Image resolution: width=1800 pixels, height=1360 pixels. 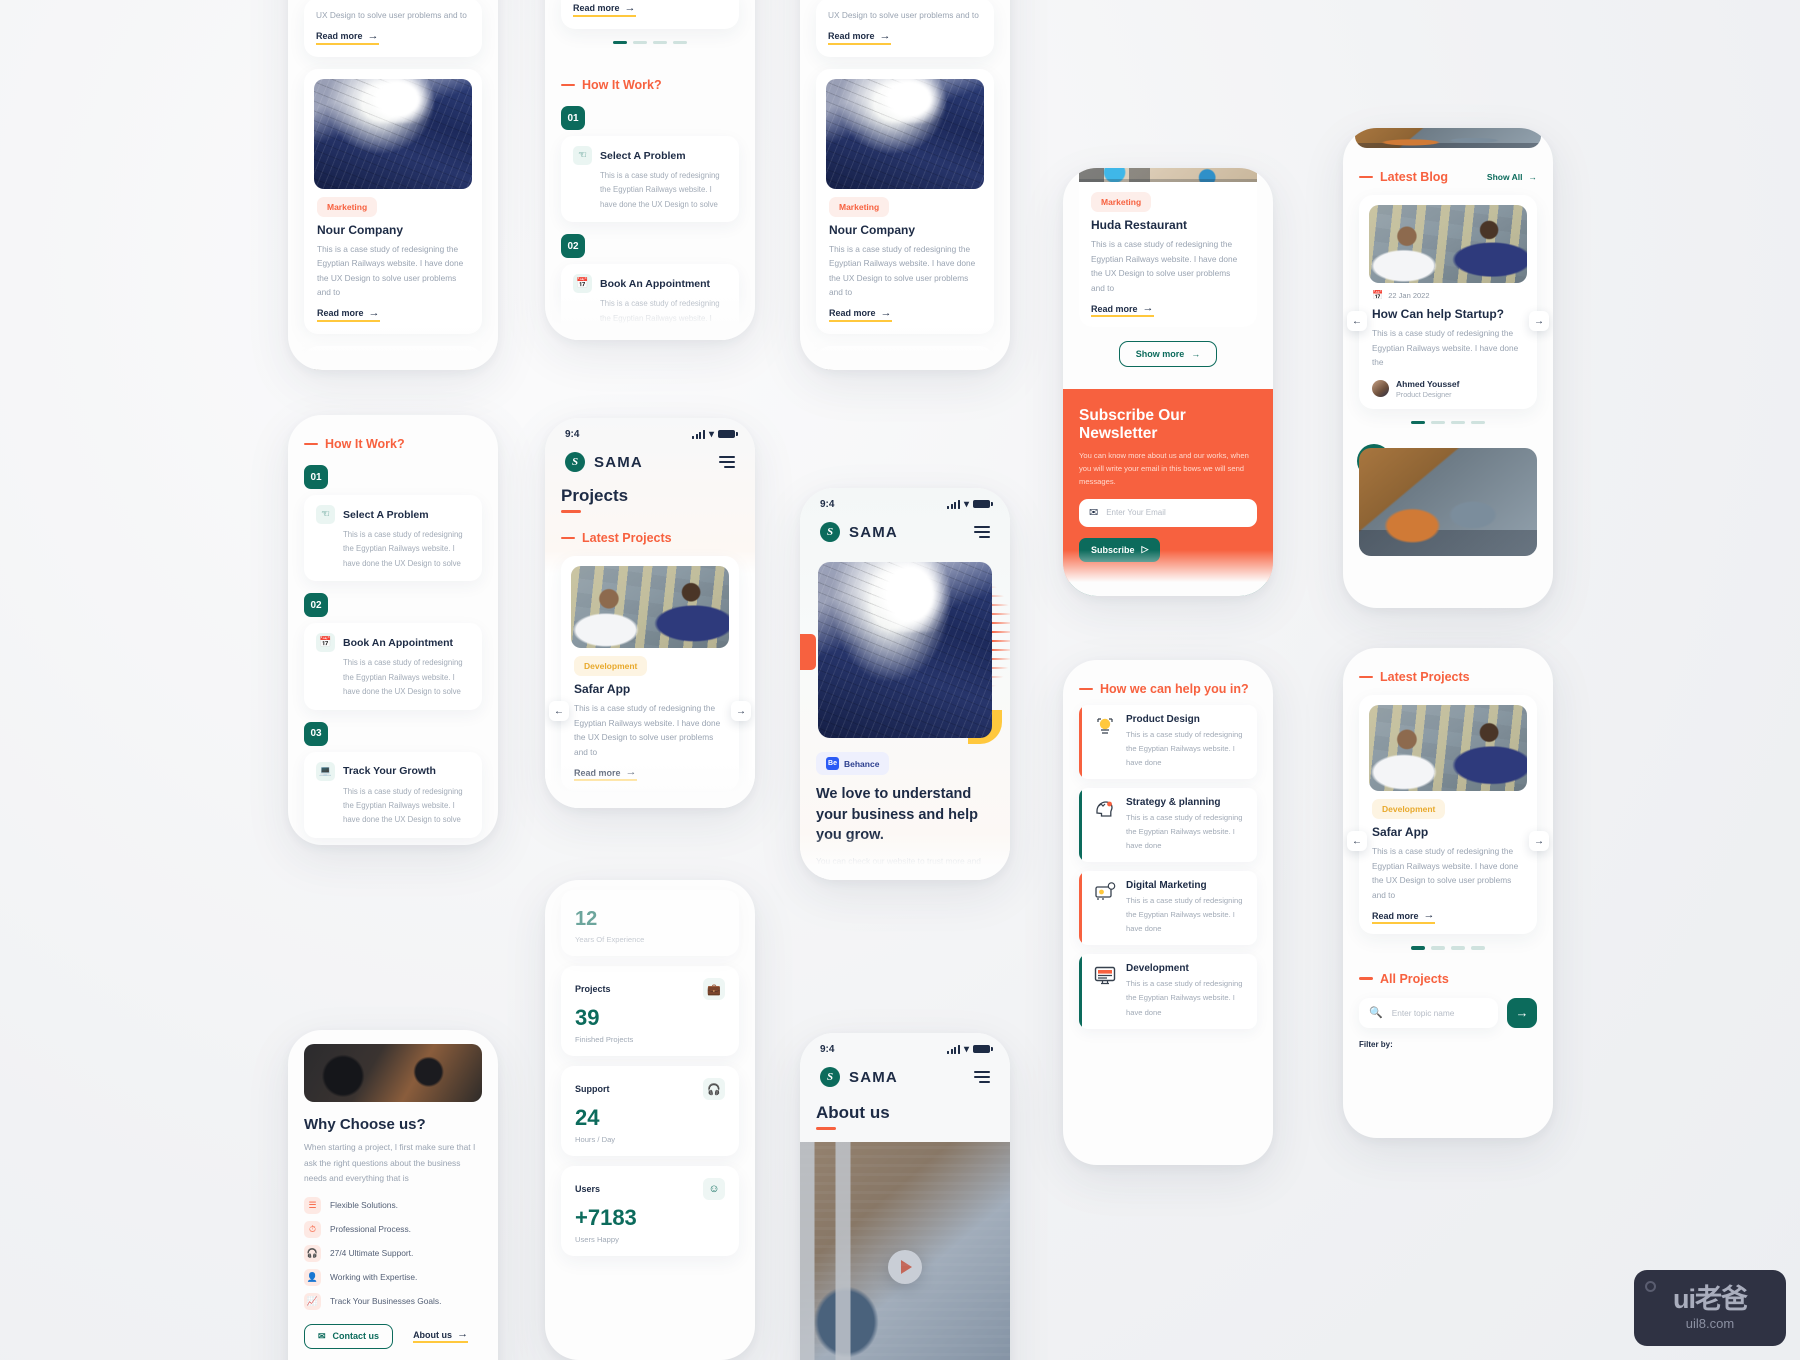 I want to click on feature-label: Working with Expertise., so click(x=374, y=1277).